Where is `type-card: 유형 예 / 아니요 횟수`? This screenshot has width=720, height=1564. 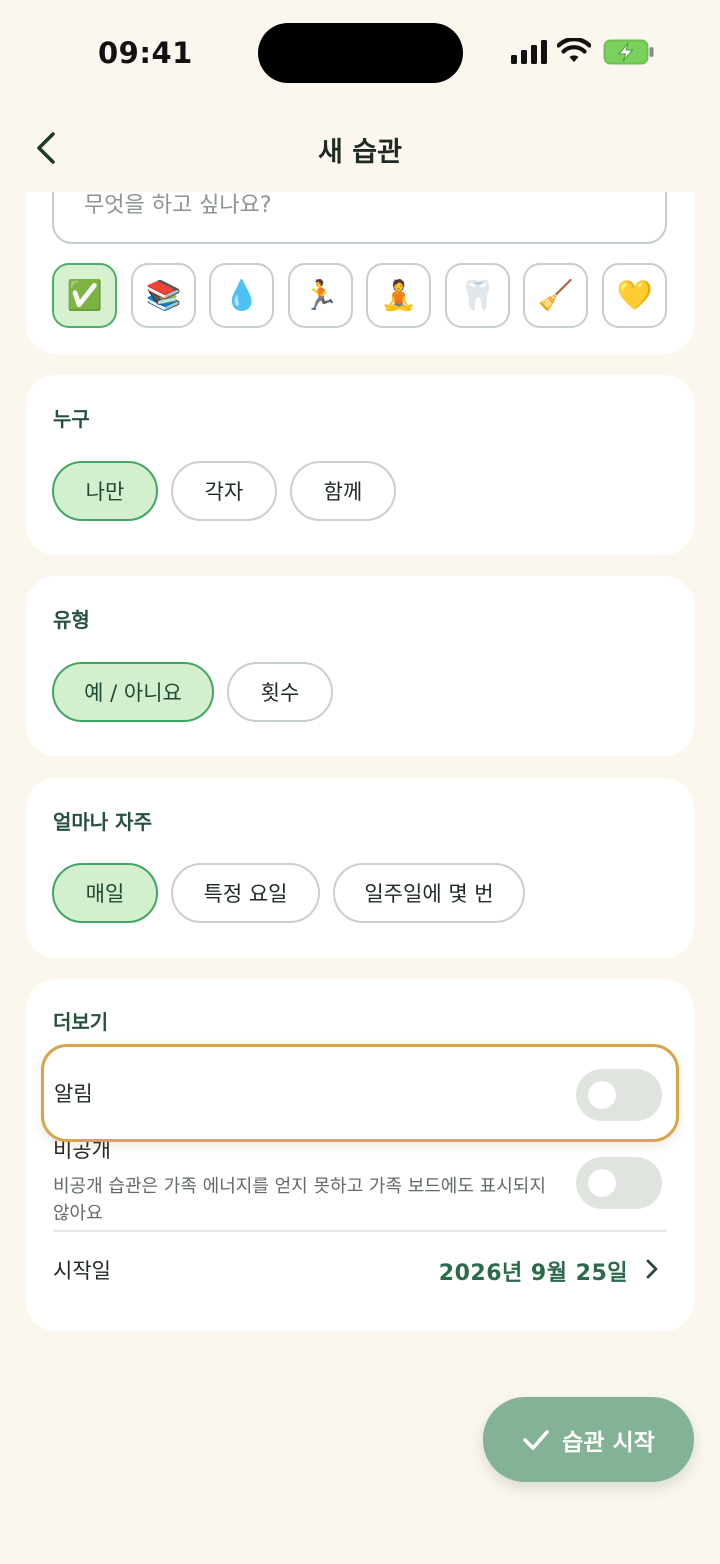 type-card: 유형 예 / 아니요 횟수 is located at coordinates (360, 666).